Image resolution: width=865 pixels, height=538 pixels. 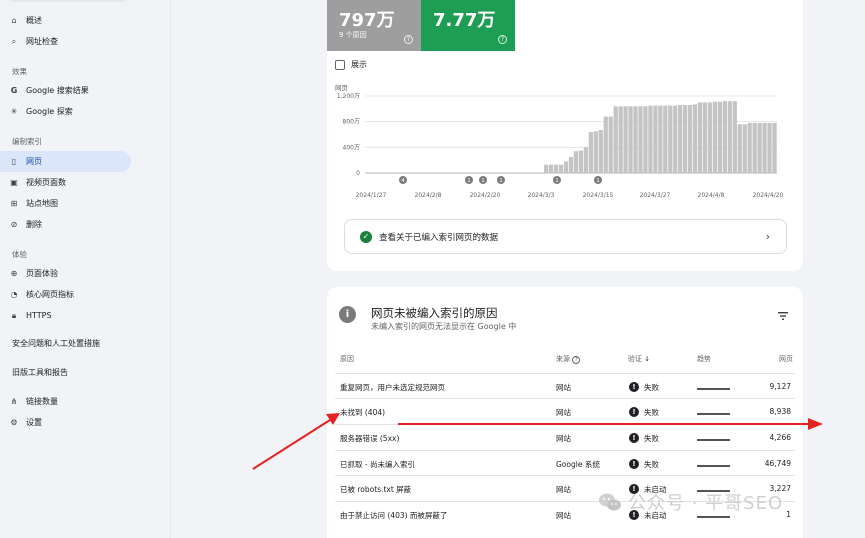 What do you see at coordinates (783, 316) in the screenshot?
I see `filter-icon` at bounding box center [783, 316].